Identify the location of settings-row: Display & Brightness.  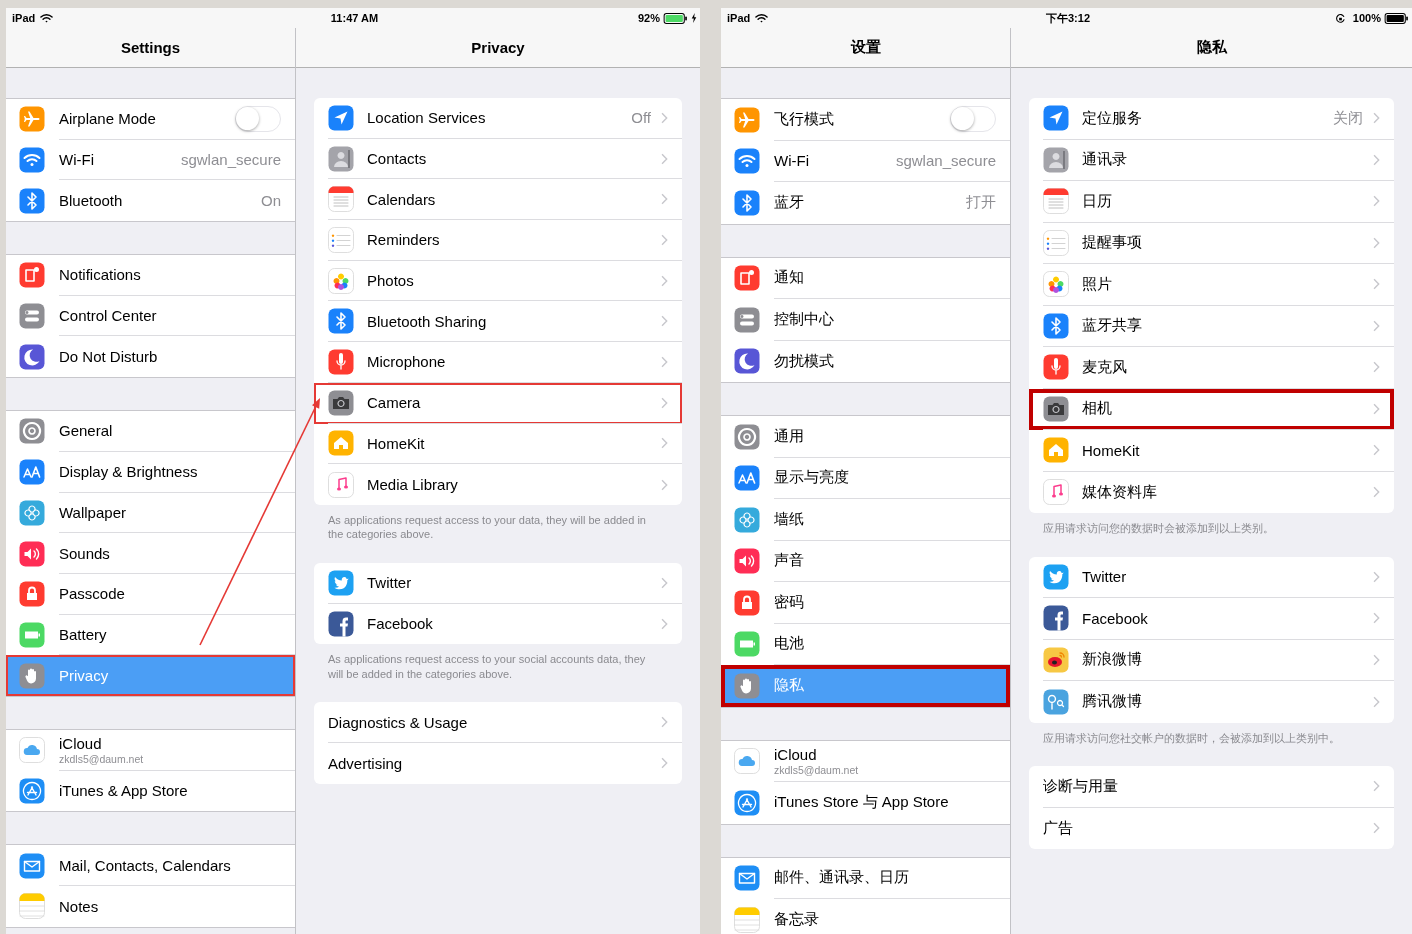
(150, 472).